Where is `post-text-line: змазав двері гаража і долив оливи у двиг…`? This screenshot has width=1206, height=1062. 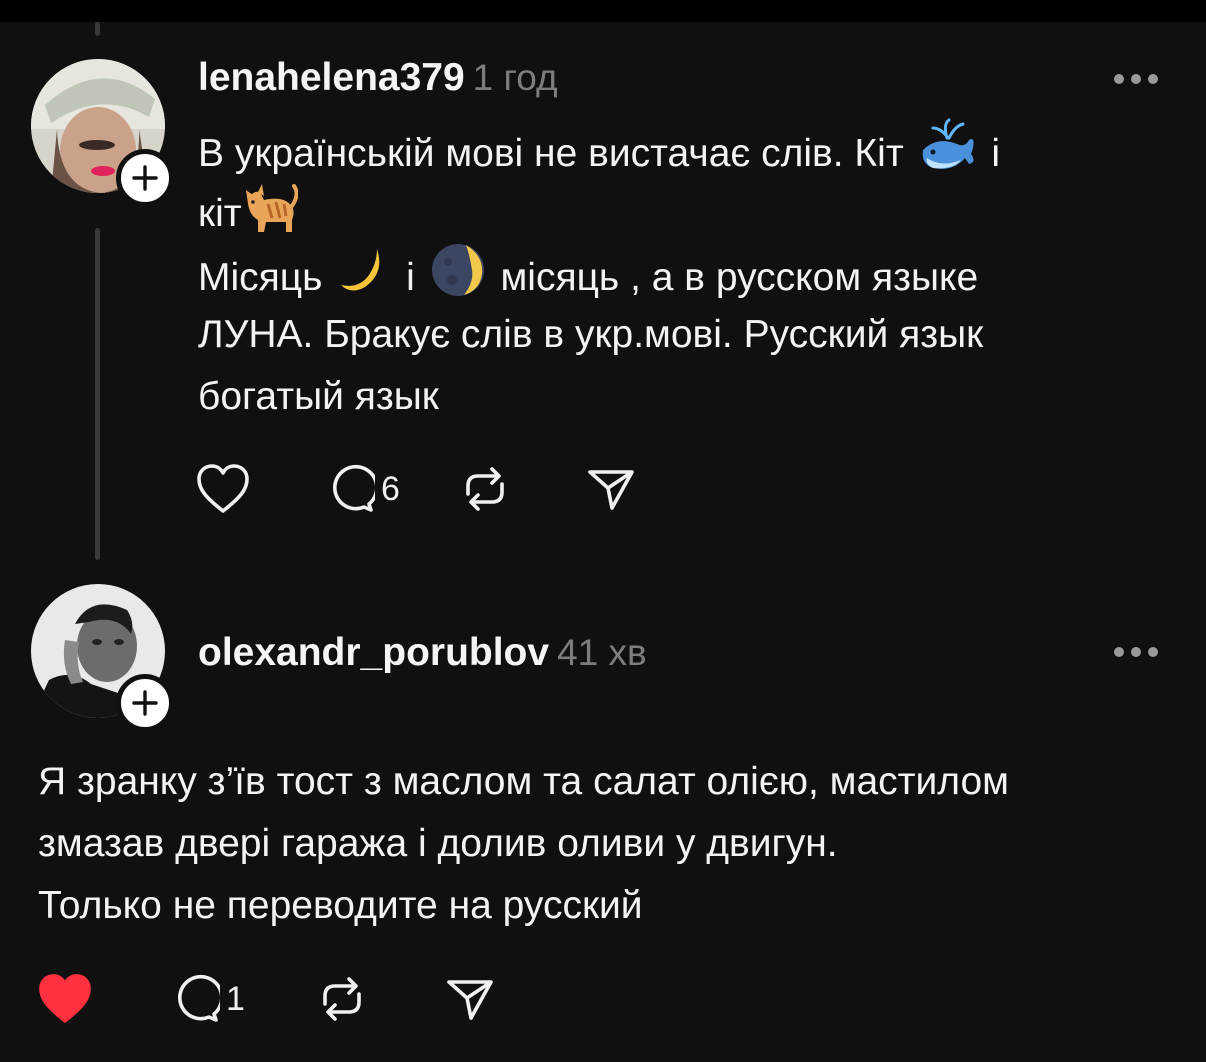 post-text-line: змазав двері гаража і долив оливи у двиг… is located at coordinates (438, 843).